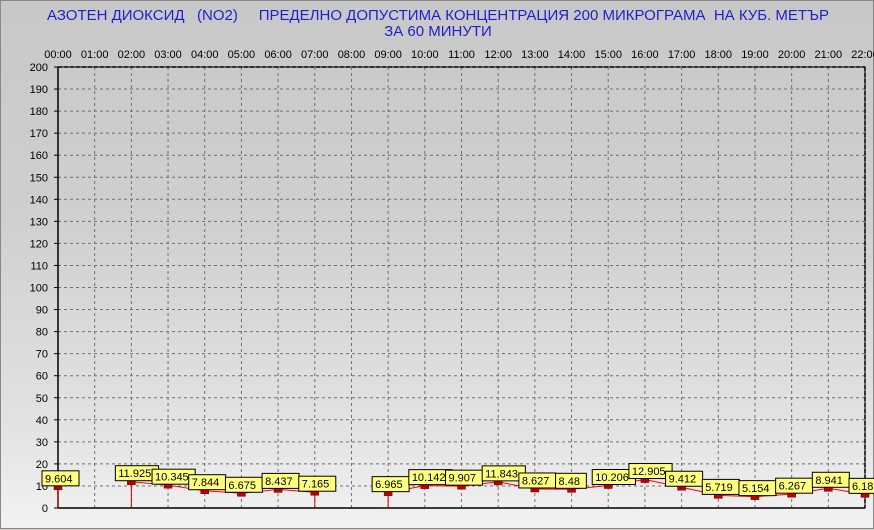 This screenshot has width=874, height=530. Describe the element at coordinates (862, 55) in the screenshot. I see `x-tick-label: 22:00` at that location.